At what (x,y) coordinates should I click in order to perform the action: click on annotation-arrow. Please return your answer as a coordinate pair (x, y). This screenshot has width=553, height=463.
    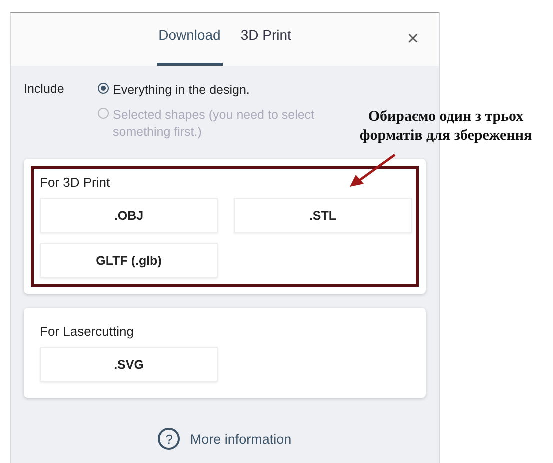
    Looking at the image, I should click on (373, 170).